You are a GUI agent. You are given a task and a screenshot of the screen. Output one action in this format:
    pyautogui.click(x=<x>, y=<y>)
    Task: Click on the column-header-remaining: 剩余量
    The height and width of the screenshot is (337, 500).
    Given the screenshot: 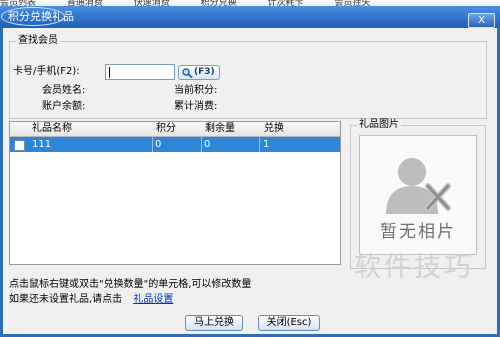 What is the action you would take?
    pyautogui.click(x=220, y=129)
    